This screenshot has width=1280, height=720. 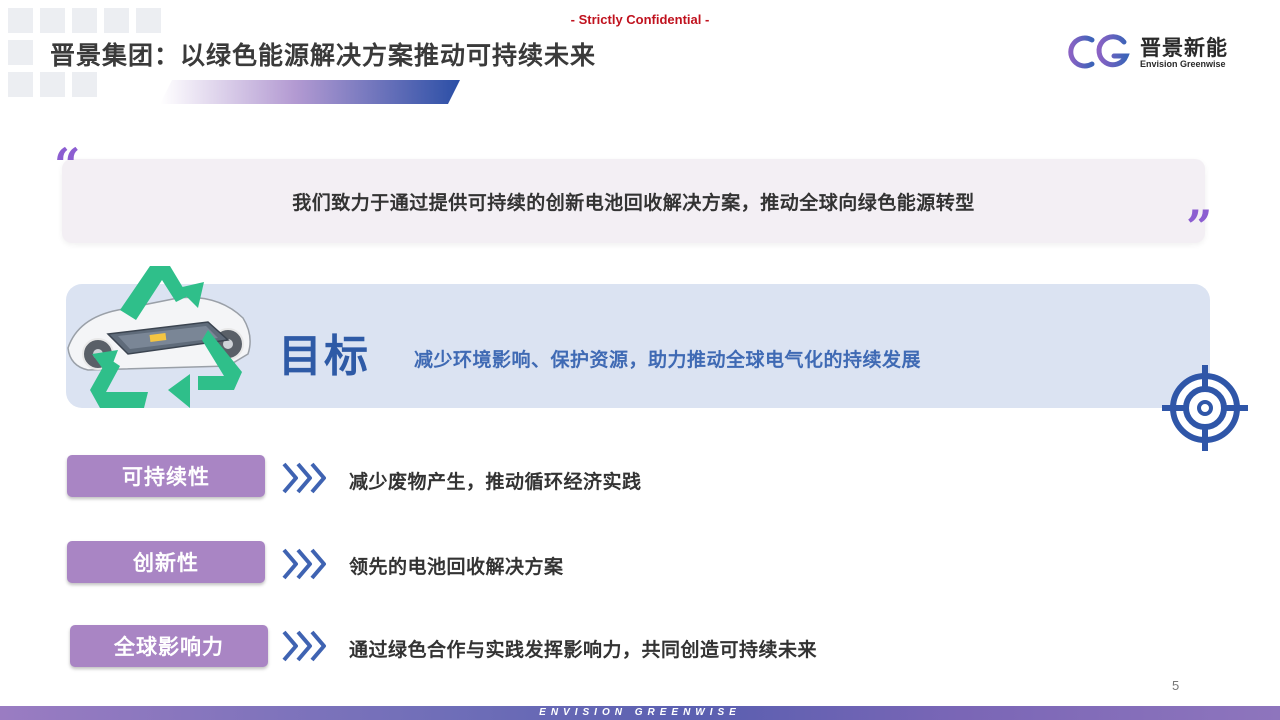 What do you see at coordinates (583, 650) in the screenshot?
I see `pillar-text-global-impact: 通过绿色合作与实践发挥影响力，共同创造可持续未来` at bounding box center [583, 650].